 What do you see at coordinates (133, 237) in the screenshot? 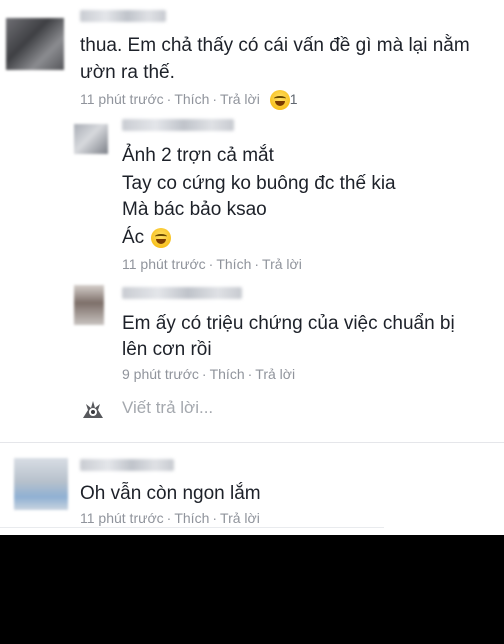
I see `reply-text-word: Ác` at bounding box center [133, 237].